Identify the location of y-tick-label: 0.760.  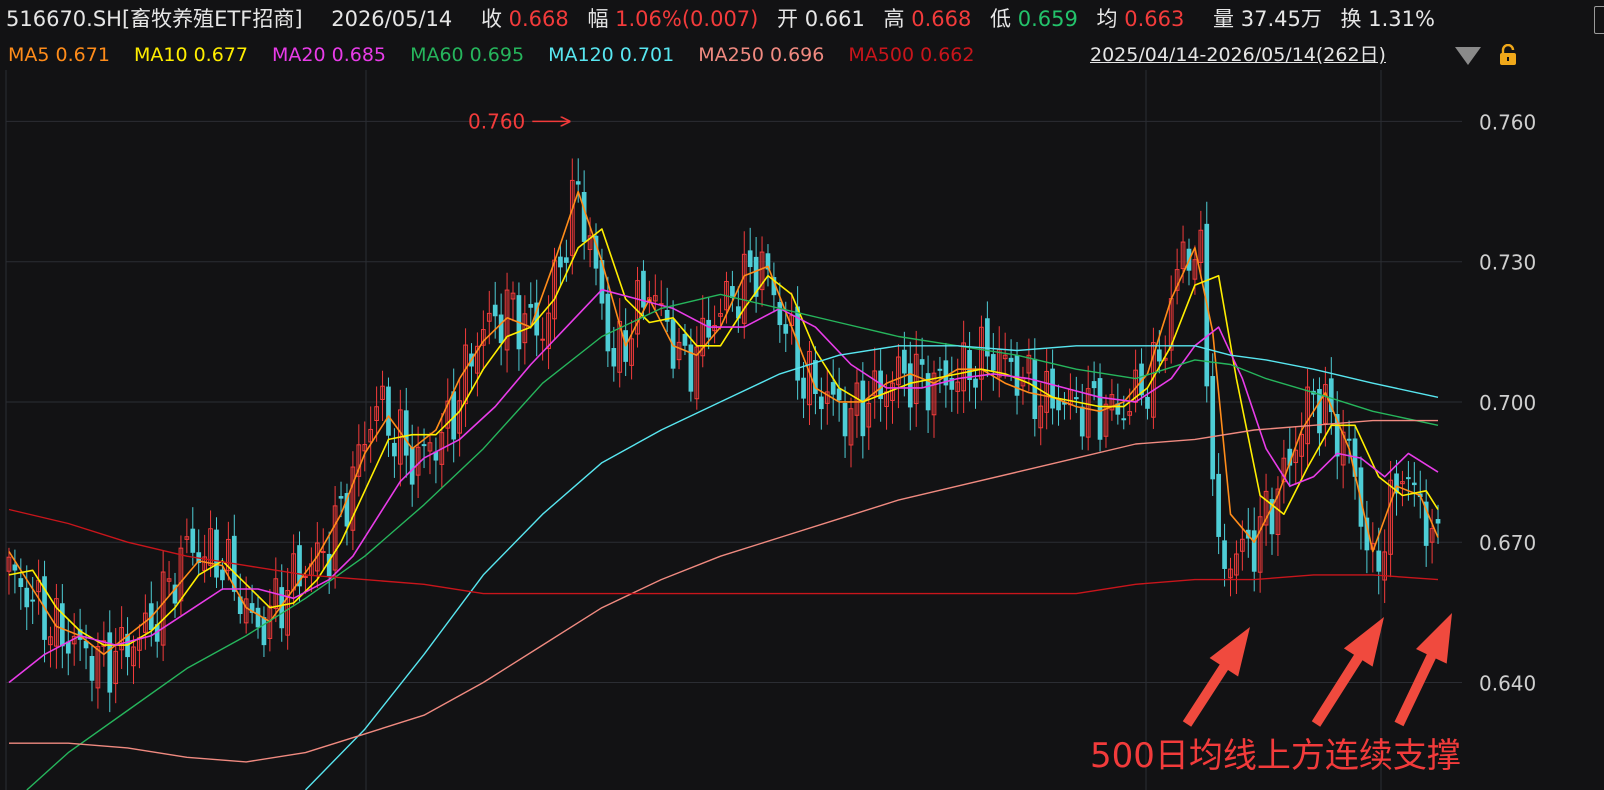
(1507, 122).